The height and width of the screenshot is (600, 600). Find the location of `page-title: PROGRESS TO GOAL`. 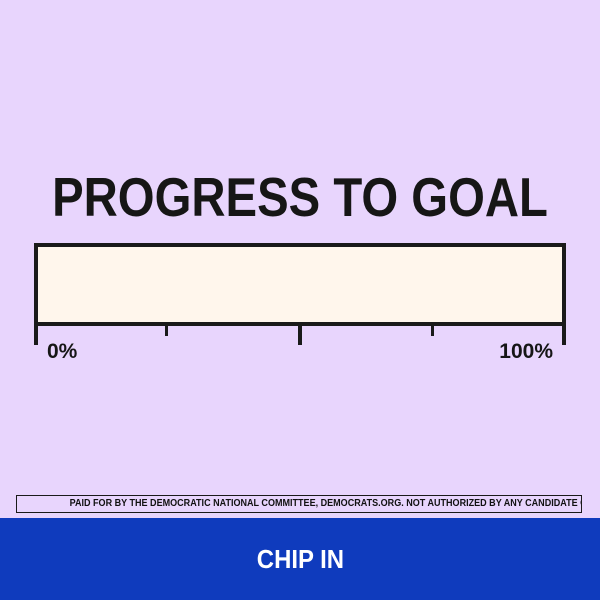

page-title: PROGRESS TO GOAL is located at coordinates (300, 197).